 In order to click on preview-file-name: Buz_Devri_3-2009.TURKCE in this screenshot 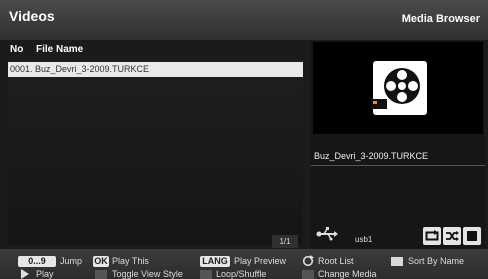, I will do `click(371, 156)`.